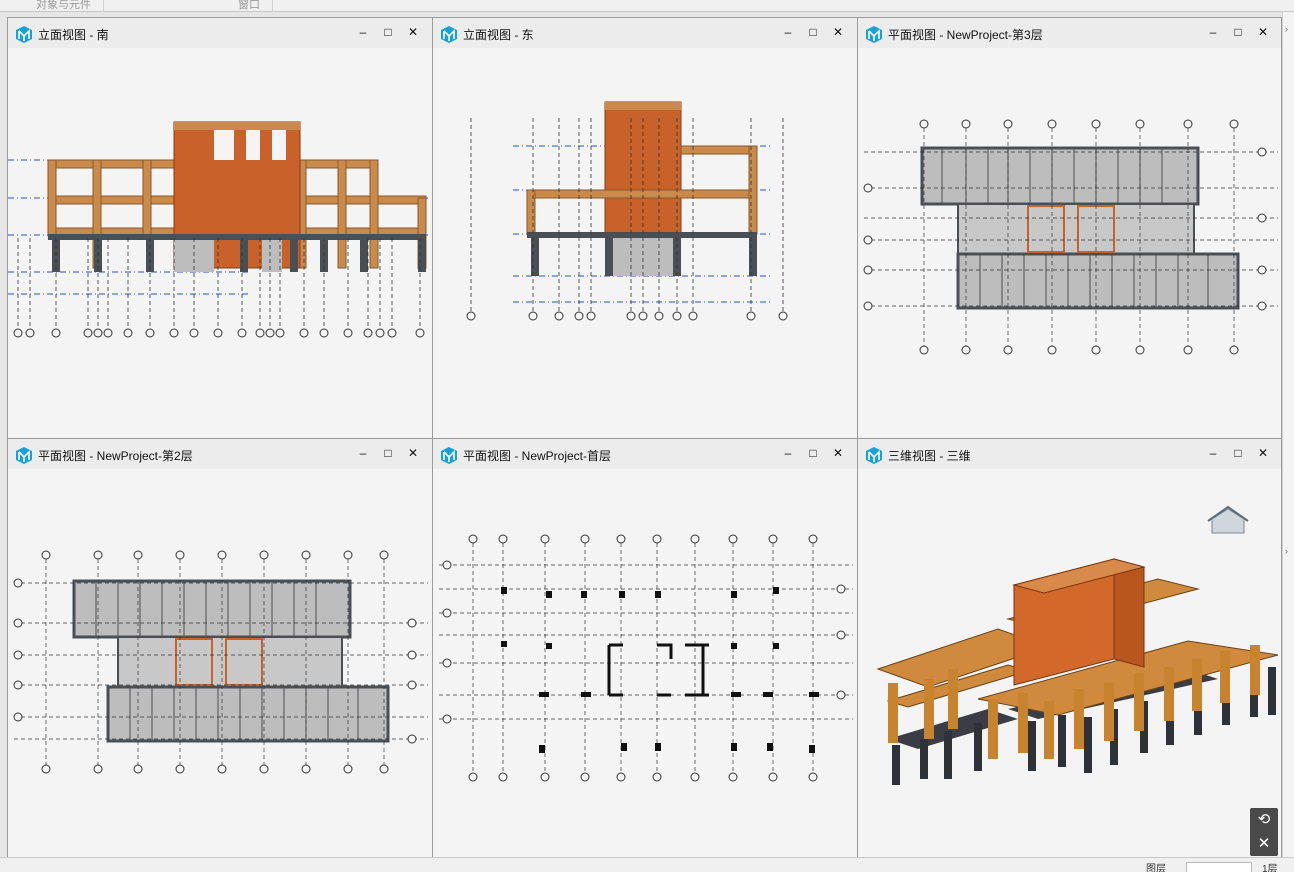 Image resolution: width=1294 pixels, height=872 pixels. Describe the element at coordinates (645, 454) in the screenshot. I see `pane-titlebar: 平面视图 - NewProject-首层 – □ ✕` at that location.